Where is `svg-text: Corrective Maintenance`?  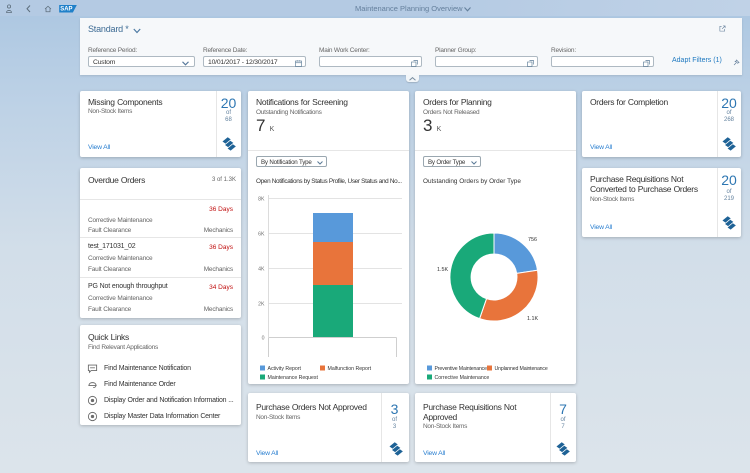 svg-text: Corrective Maintenance is located at coordinates (462, 378).